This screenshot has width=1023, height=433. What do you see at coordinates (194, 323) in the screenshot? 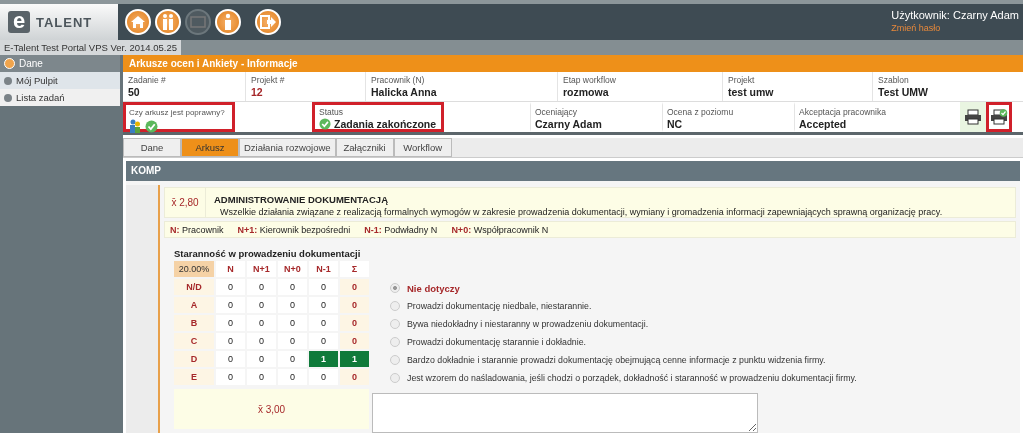
I see `row-header: B` at bounding box center [194, 323].